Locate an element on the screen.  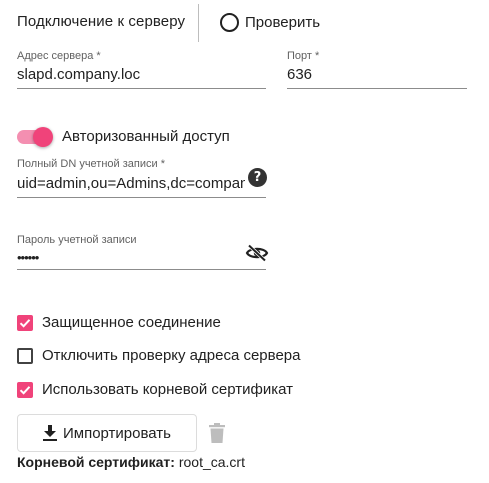
authorized-access-label: Авторизованный доступ is located at coordinates (146, 136).